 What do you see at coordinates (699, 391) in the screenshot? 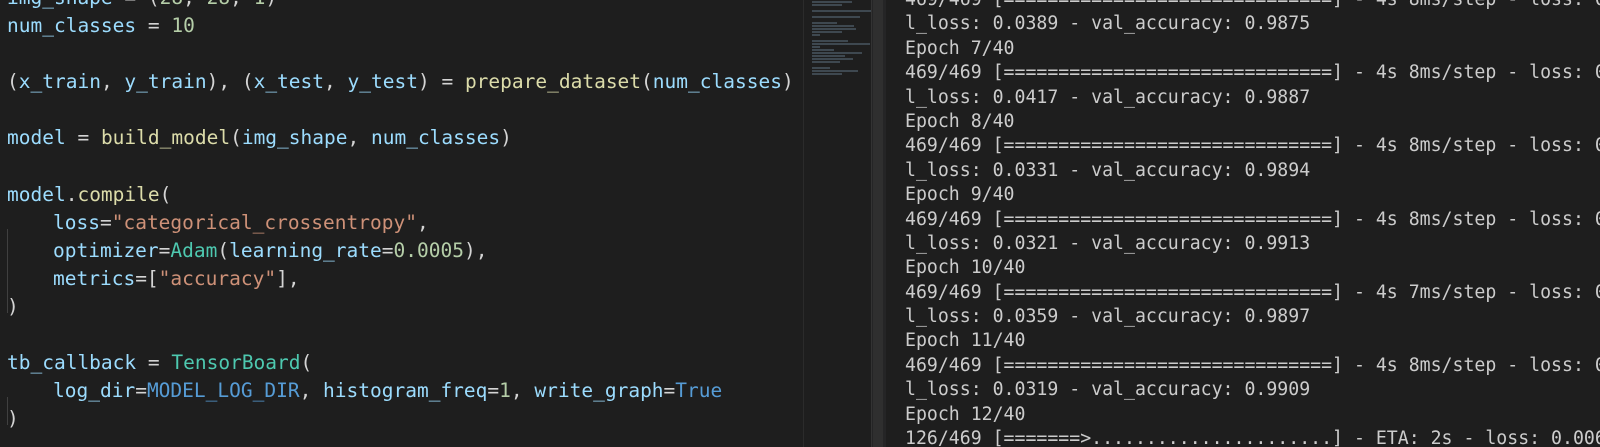
I see `code-token: True` at bounding box center [699, 391].